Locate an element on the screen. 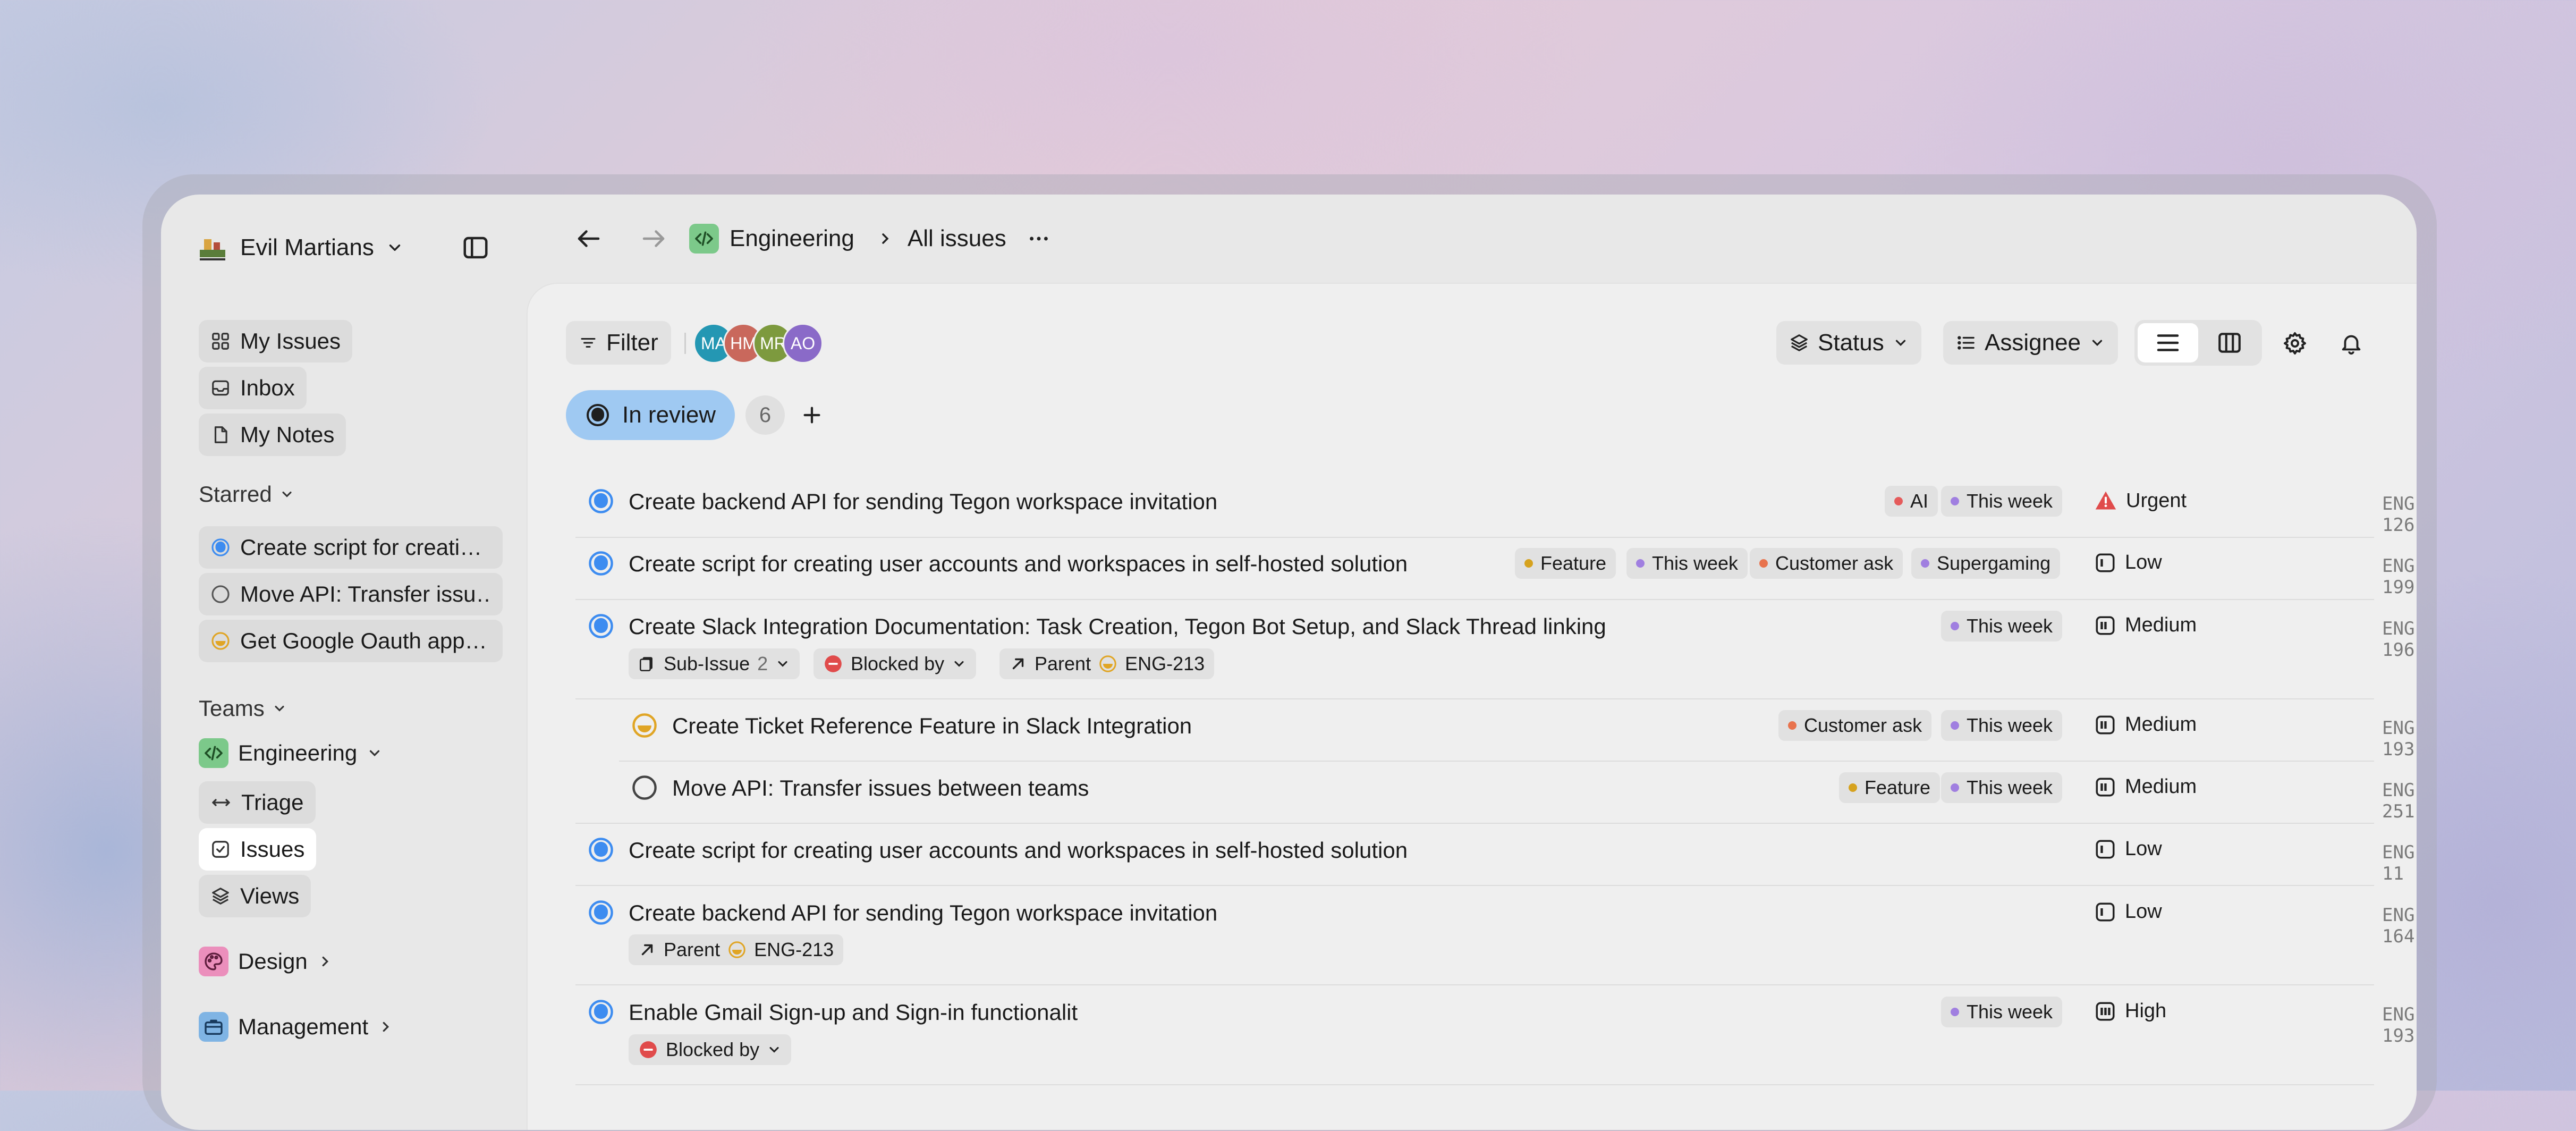  sub-issue-label: Sub-Issue is located at coordinates (707, 664).